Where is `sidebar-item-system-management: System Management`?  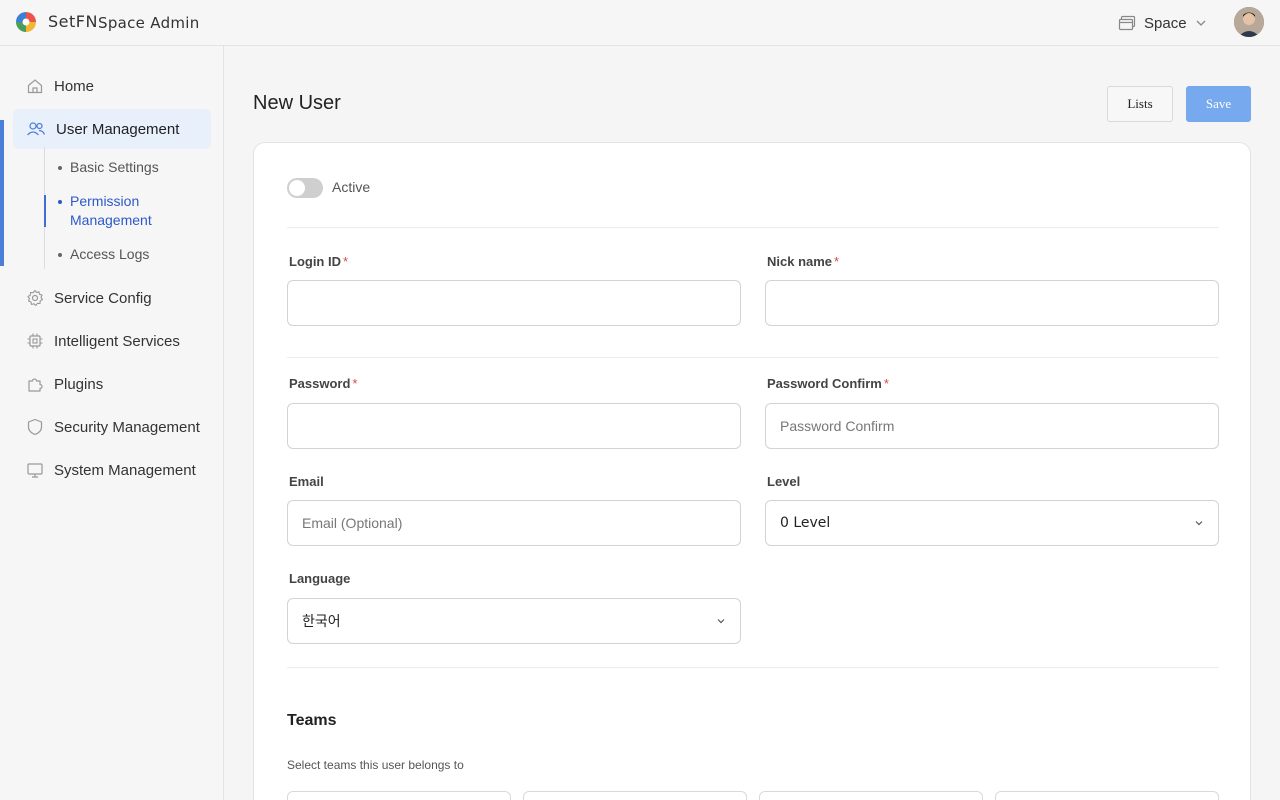 sidebar-item-system-management: System Management is located at coordinates (112, 470).